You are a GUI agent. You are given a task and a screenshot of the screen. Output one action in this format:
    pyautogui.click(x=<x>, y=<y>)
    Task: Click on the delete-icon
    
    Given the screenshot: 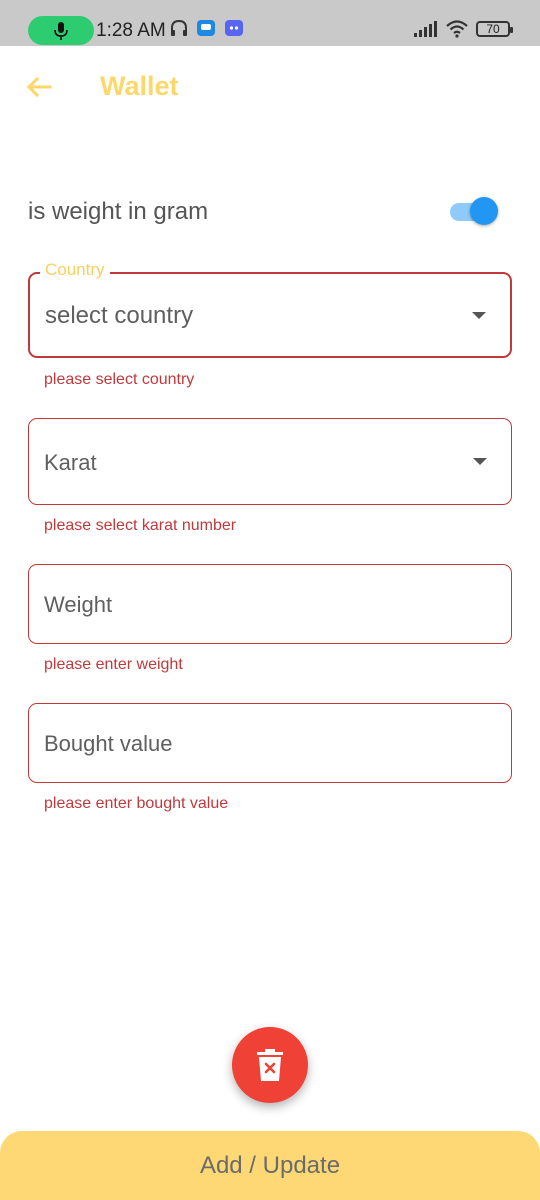 What is the action you would take?
    pyautogui.click(x=270, y=1065)
    